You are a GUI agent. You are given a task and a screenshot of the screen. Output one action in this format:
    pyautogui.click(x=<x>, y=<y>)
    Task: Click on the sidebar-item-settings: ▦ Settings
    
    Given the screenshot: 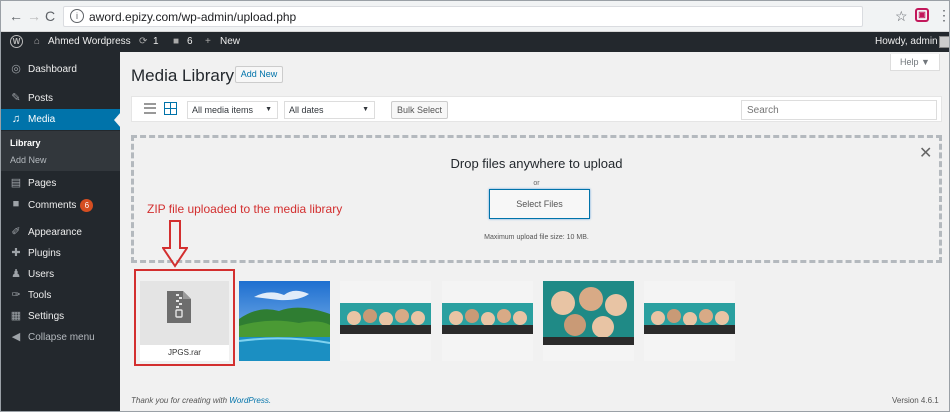 What is the action you would take?
    pyautogui.click(x=60, y=316)
    